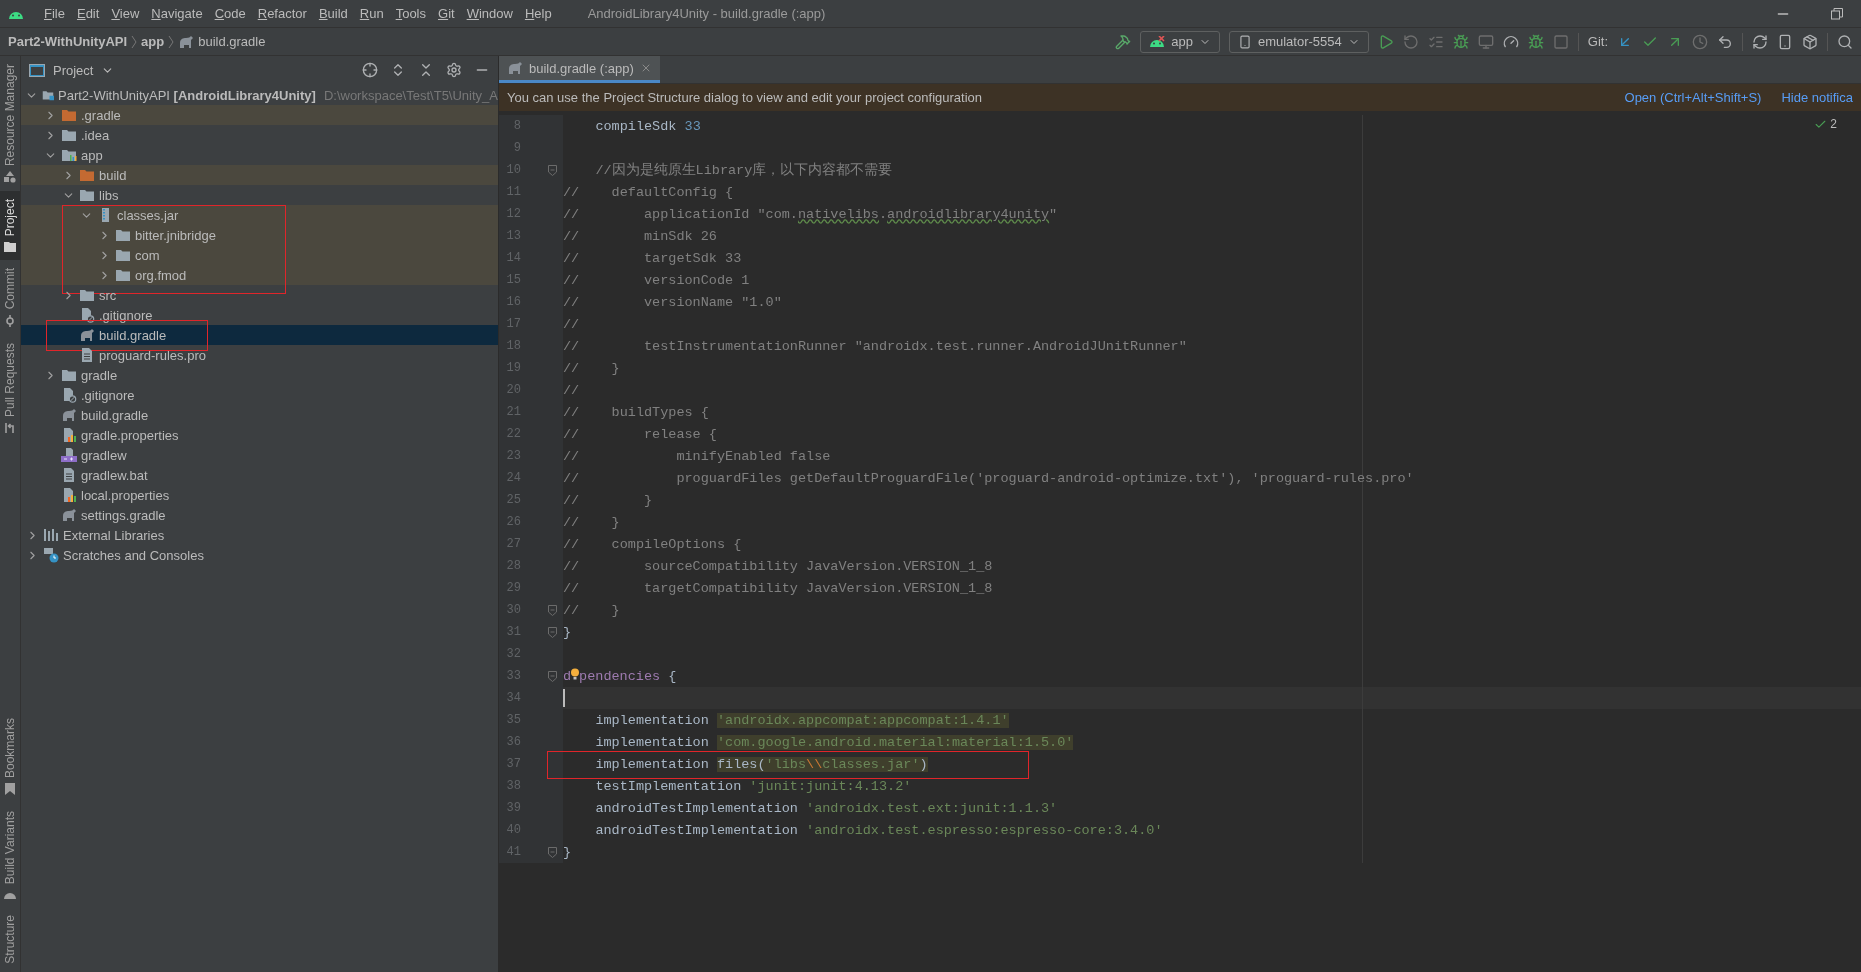 The width and height of the screenshot is (1861, 972). What do you see at coordinates (579, 69) in the screenshot?
I see `editor-tab: build.gradle (:app)` at bounding box center [579, 69].